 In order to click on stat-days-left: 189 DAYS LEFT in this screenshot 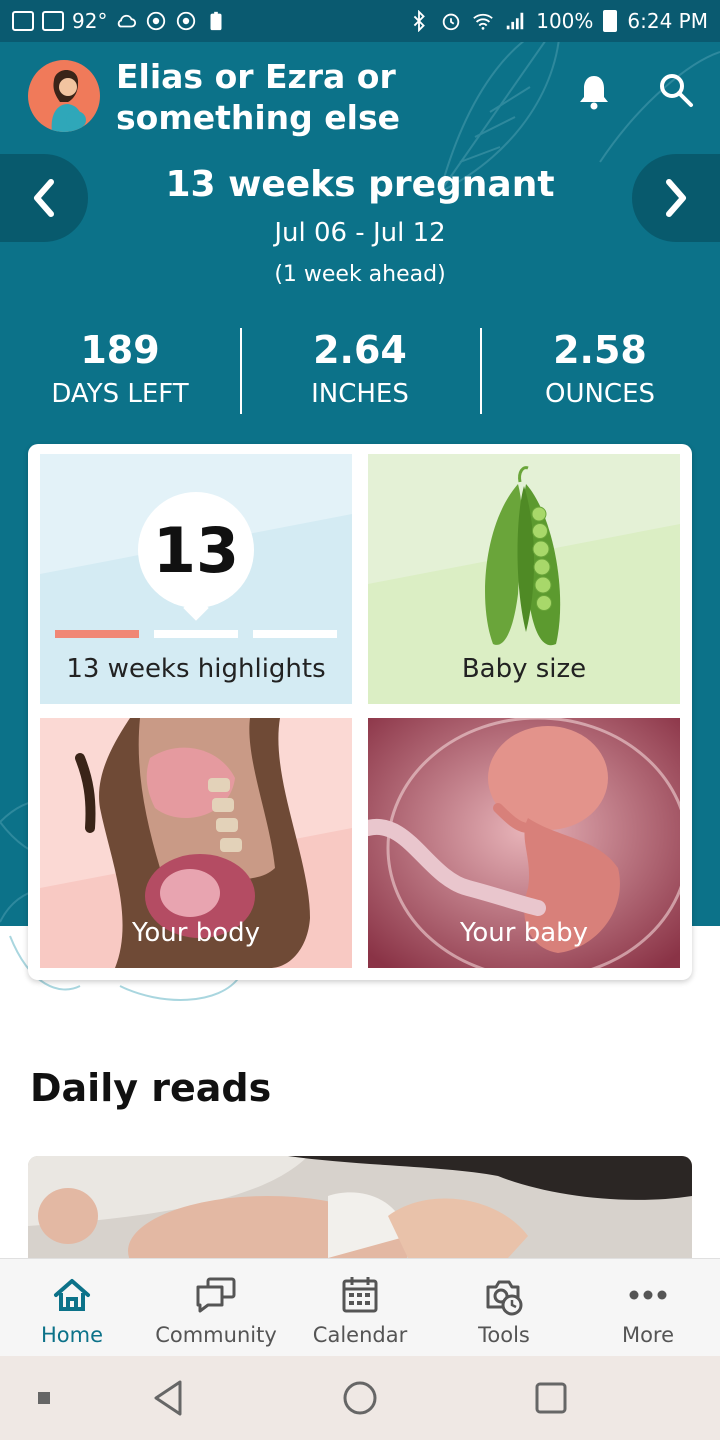, I will do `click(120, 371)`.